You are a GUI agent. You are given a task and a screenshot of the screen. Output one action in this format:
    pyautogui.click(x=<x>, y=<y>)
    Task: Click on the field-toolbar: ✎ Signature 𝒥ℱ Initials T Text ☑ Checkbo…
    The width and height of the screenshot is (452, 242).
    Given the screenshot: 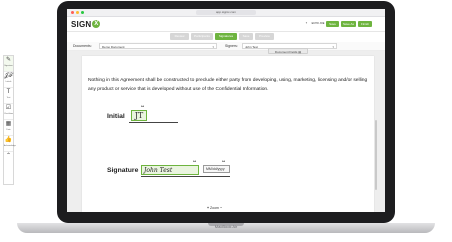 What is the action you would take?
    pyautogui.click(x=9, y=120)
    